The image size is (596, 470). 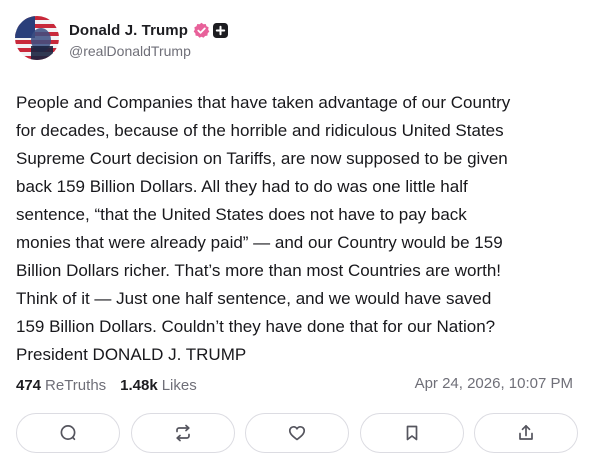 I want to click on like-button, so click(x=297, y=433).